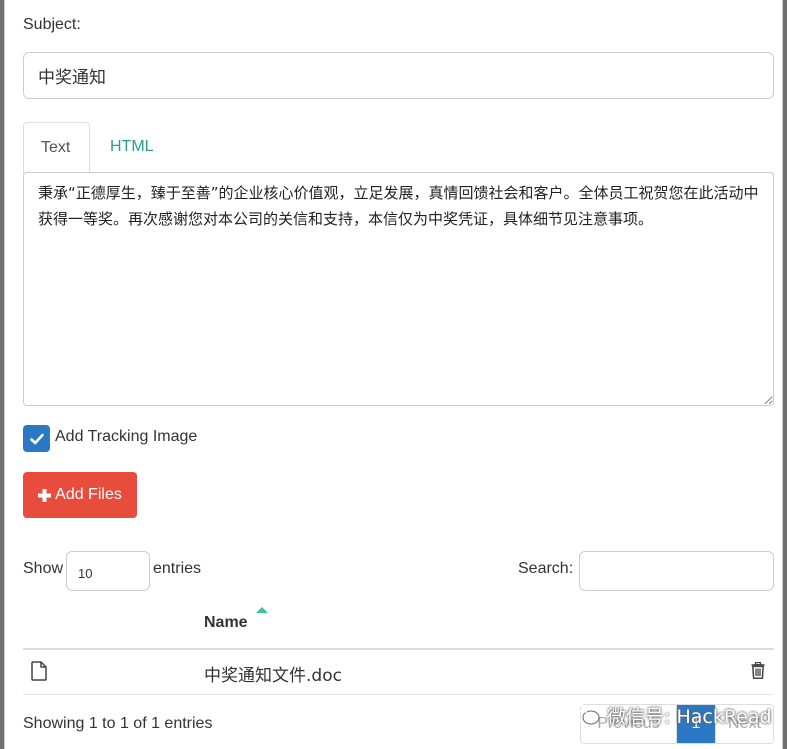 Image resolution: width=787 pixels, height=749 pixels. I want to click on check-icon, so click(36, 438).